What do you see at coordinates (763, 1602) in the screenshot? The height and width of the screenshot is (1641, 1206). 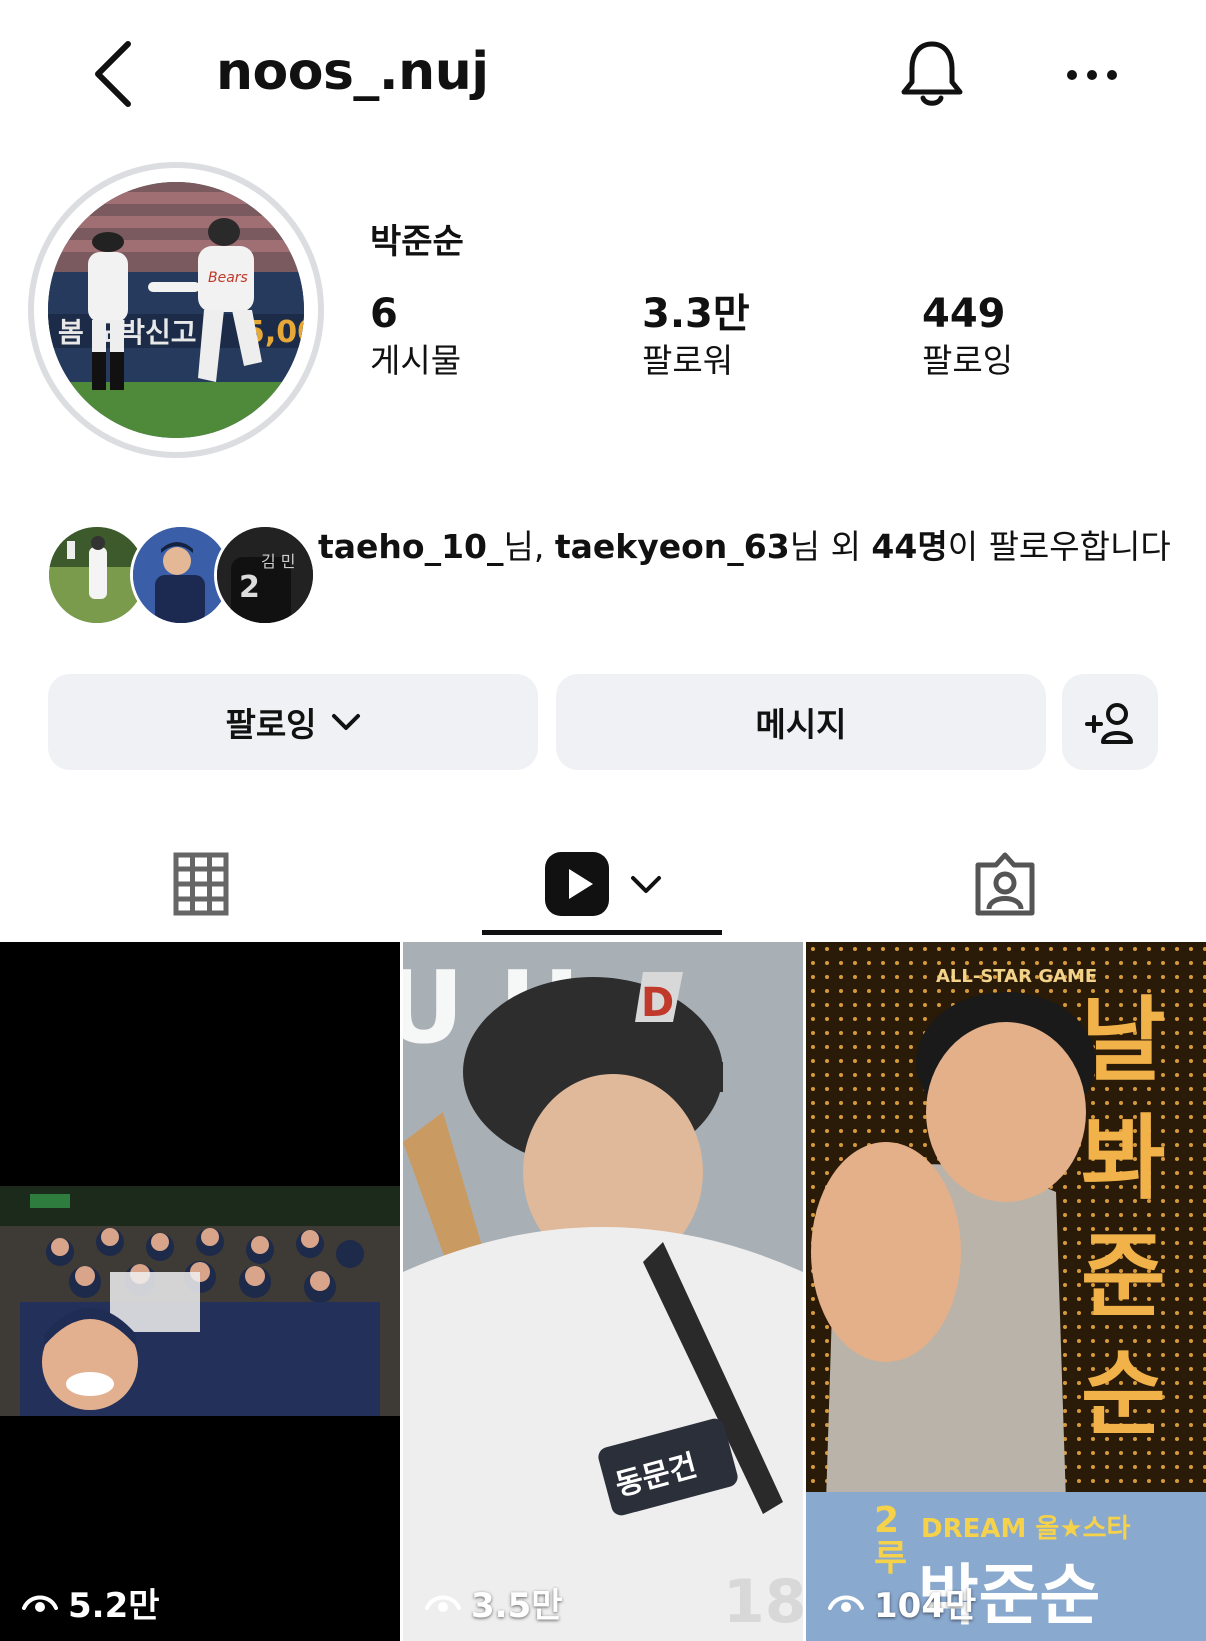 I see `svg-text: 18` at bounding box center [763, 1602].